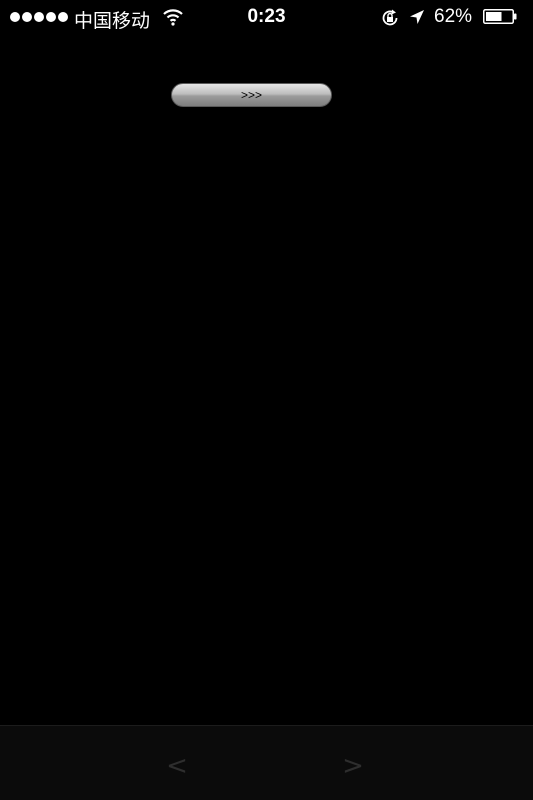 The width and height of the screenshot is (533, 800). What do you see at coordinates (453, 16) in the screenshot?
I see `battery-percent: 62%` at bounding box center [453, 16].